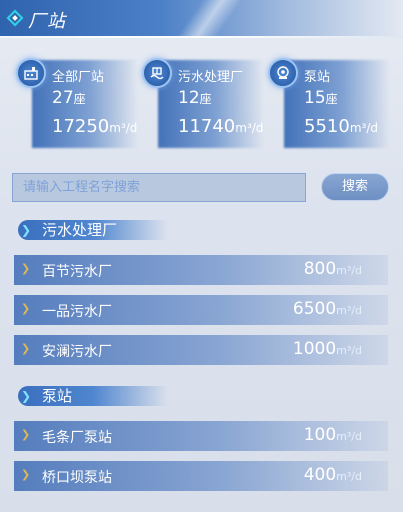 The width and height of the screenshot is (403, 512). I want to click on item-value: 1000m³/d, so click(327, 349).